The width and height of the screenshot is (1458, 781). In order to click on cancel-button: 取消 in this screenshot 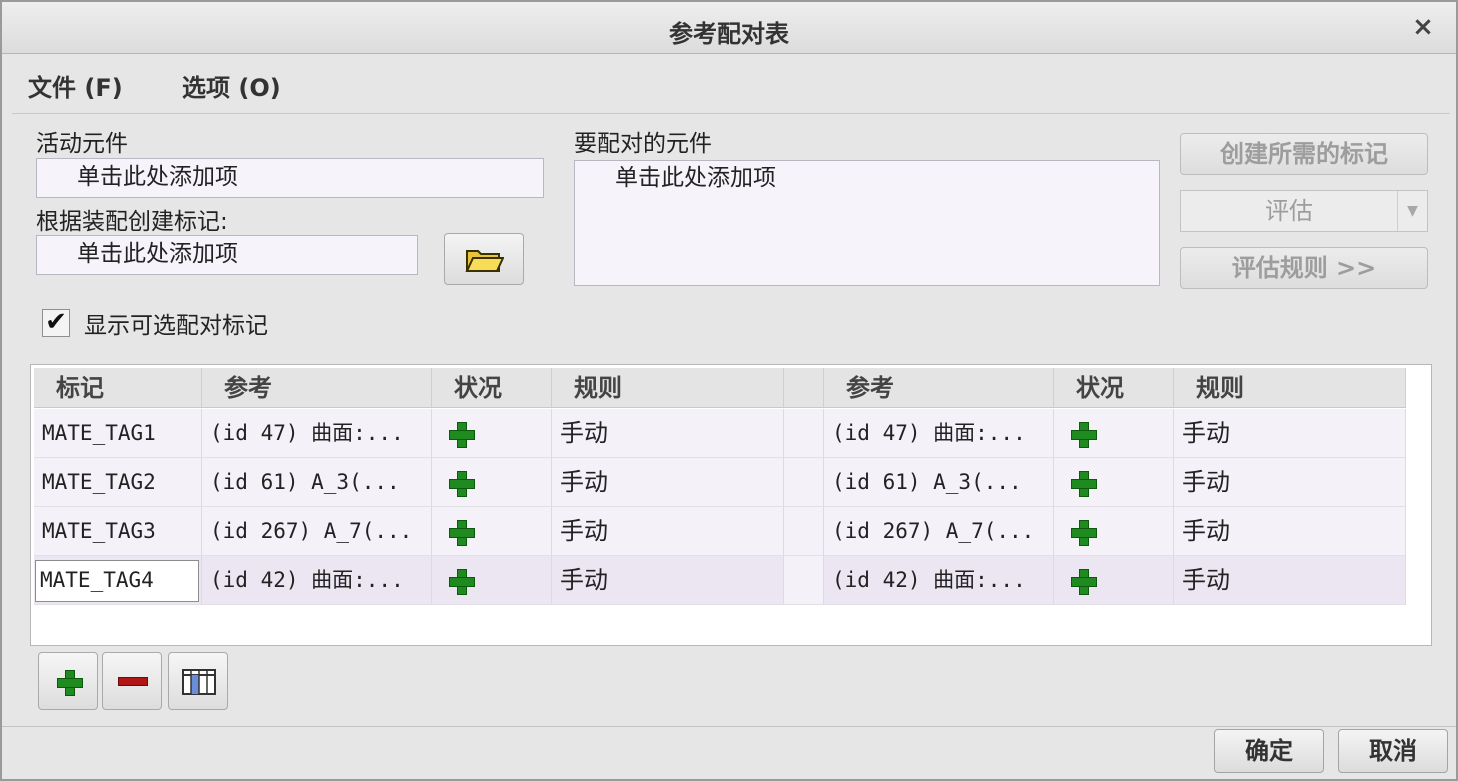, I will do `click(1393, 751)`.